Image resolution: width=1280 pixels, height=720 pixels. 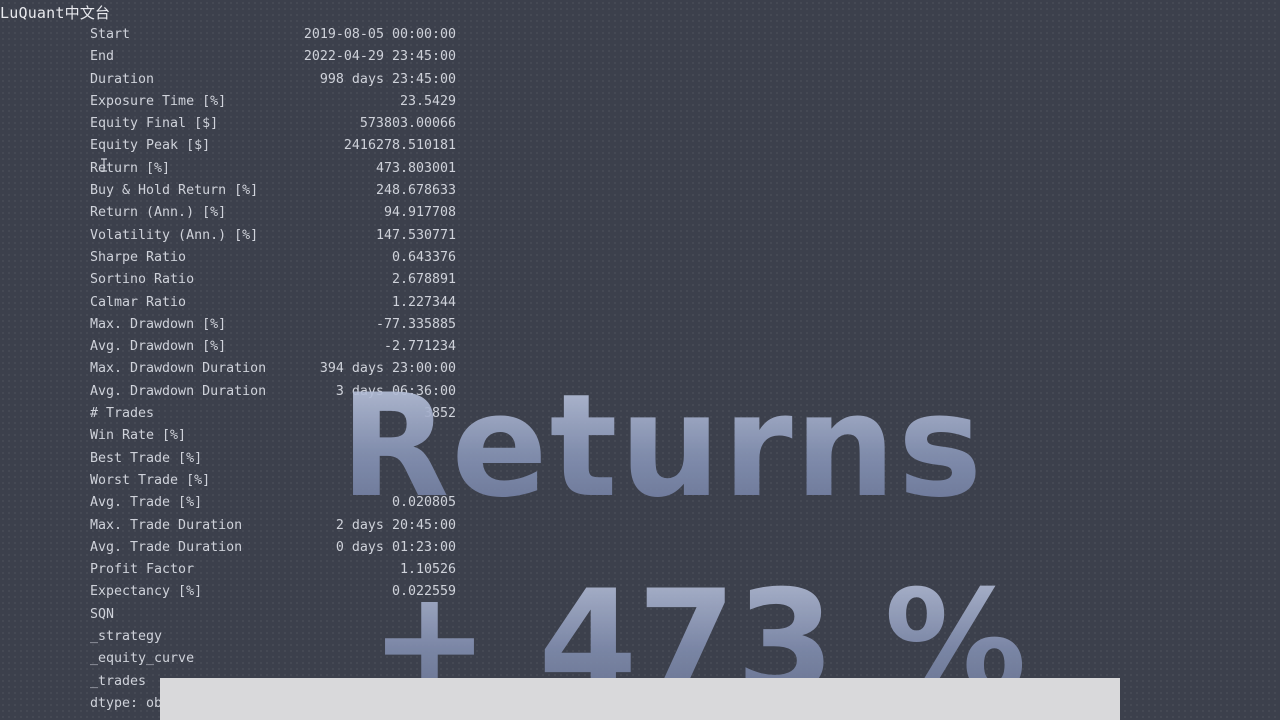 I want to click on stat-value: 23.5429, so click(x=427, y=101).